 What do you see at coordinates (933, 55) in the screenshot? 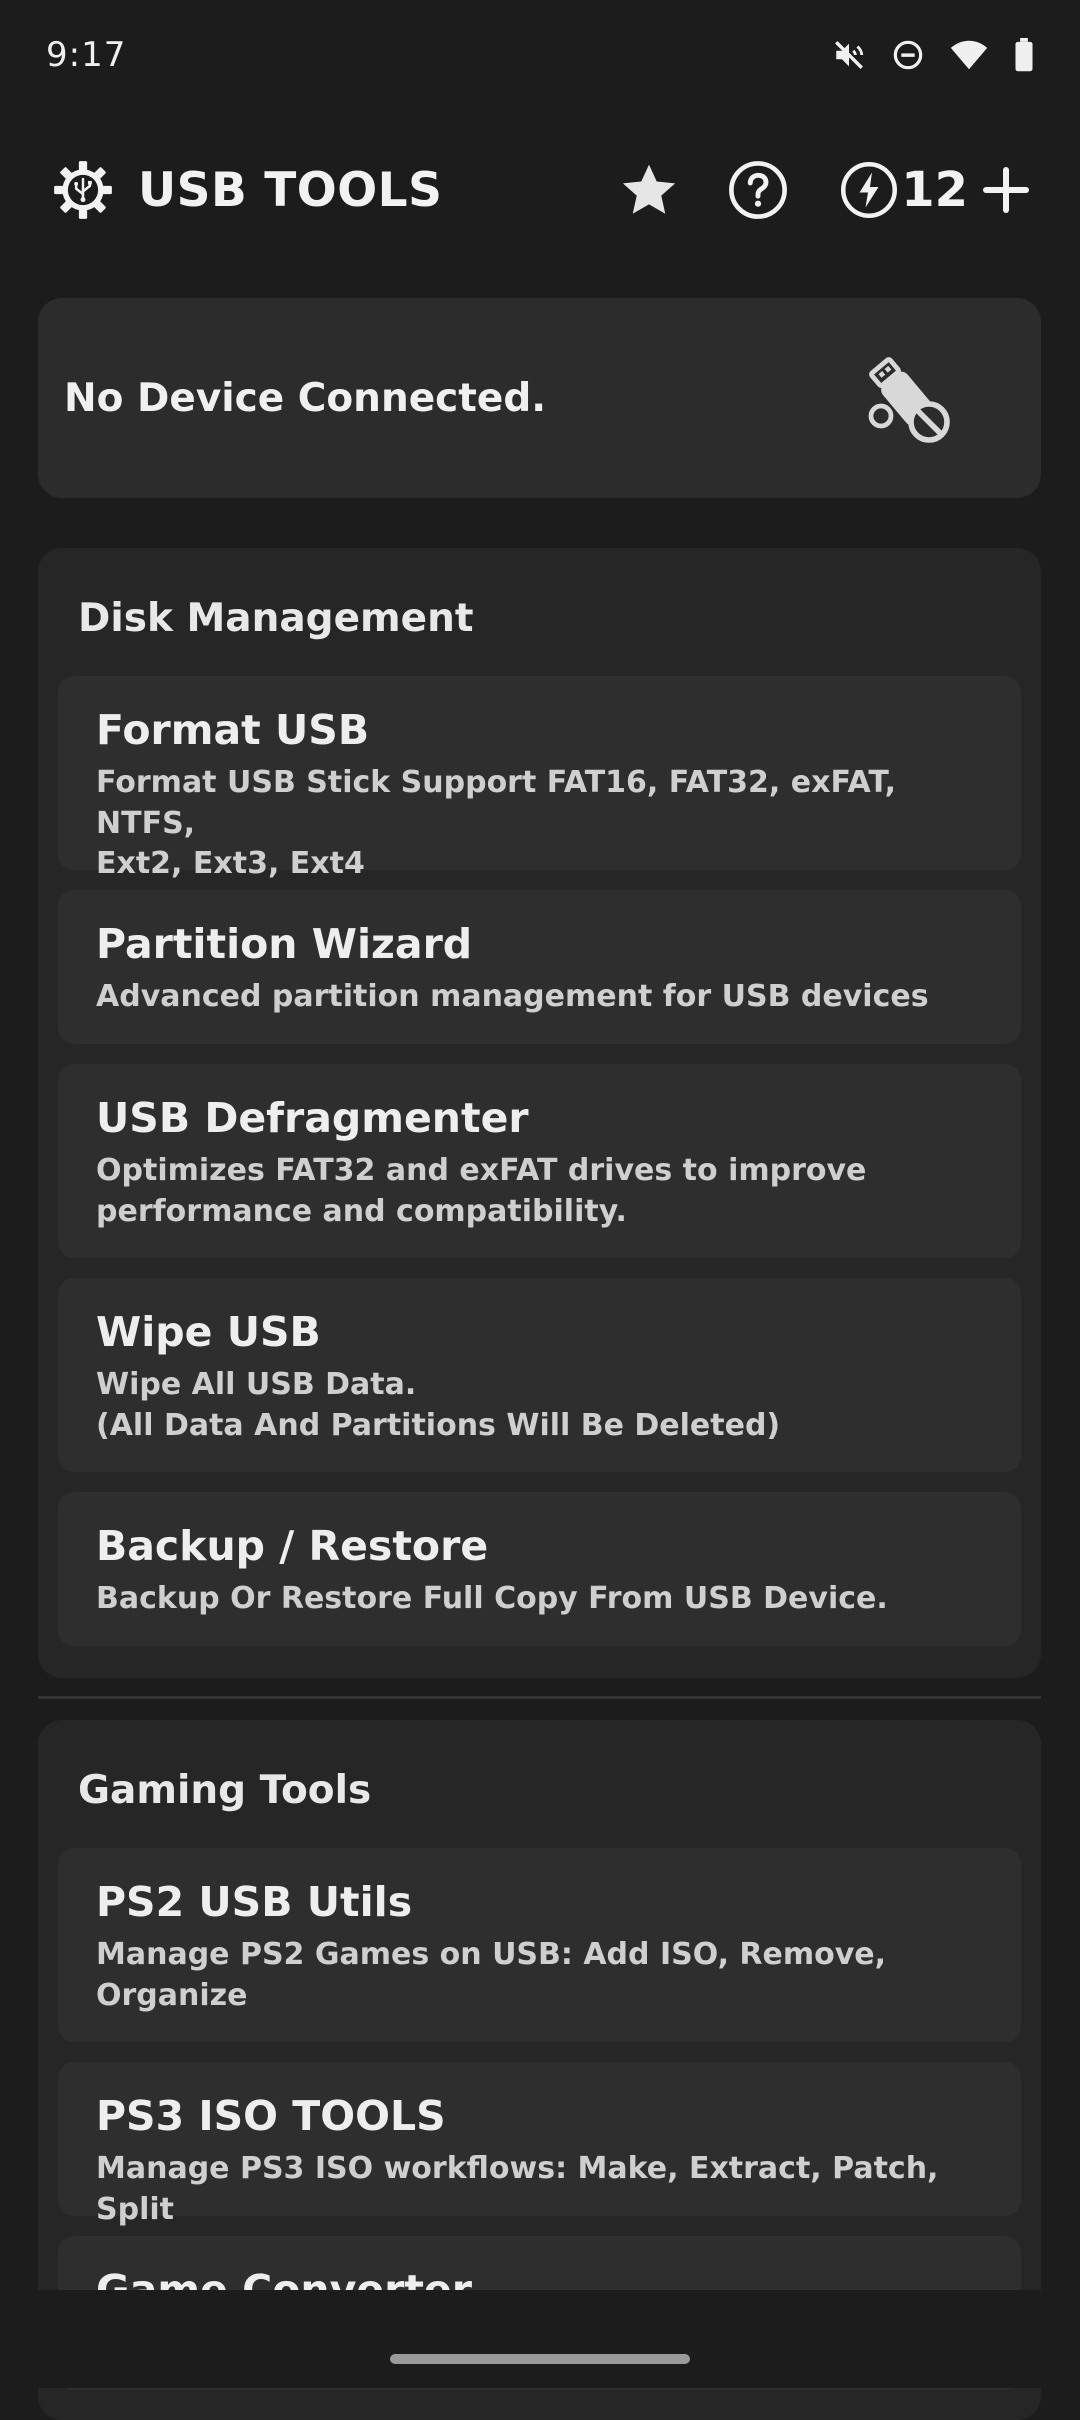
I see `status-icons` at bounding box center [933, 55].